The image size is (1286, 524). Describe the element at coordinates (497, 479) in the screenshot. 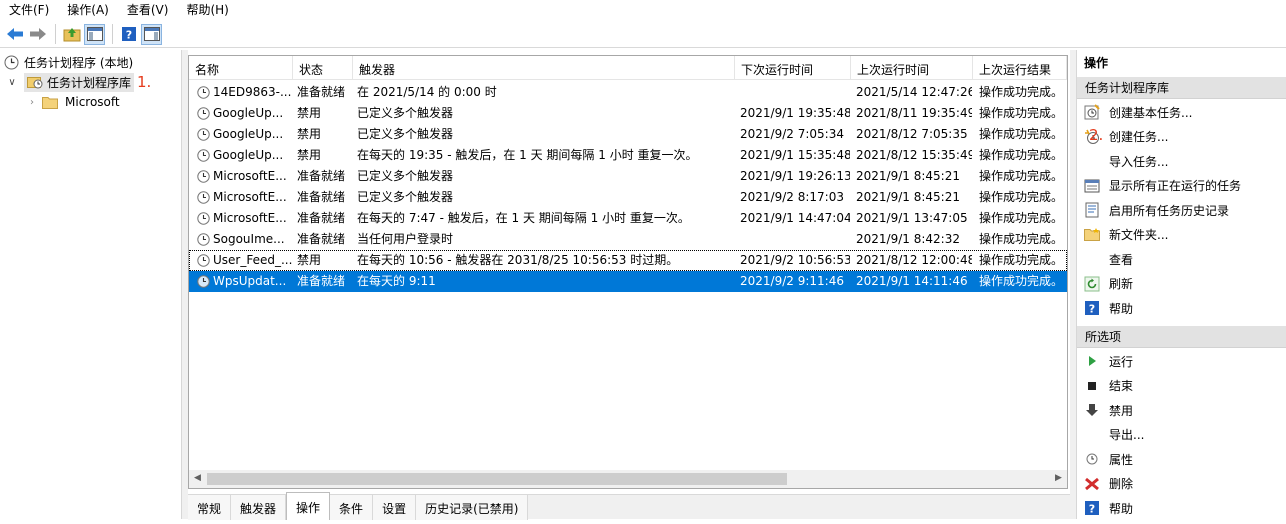

I see `scrollbar-thumb` at that location.